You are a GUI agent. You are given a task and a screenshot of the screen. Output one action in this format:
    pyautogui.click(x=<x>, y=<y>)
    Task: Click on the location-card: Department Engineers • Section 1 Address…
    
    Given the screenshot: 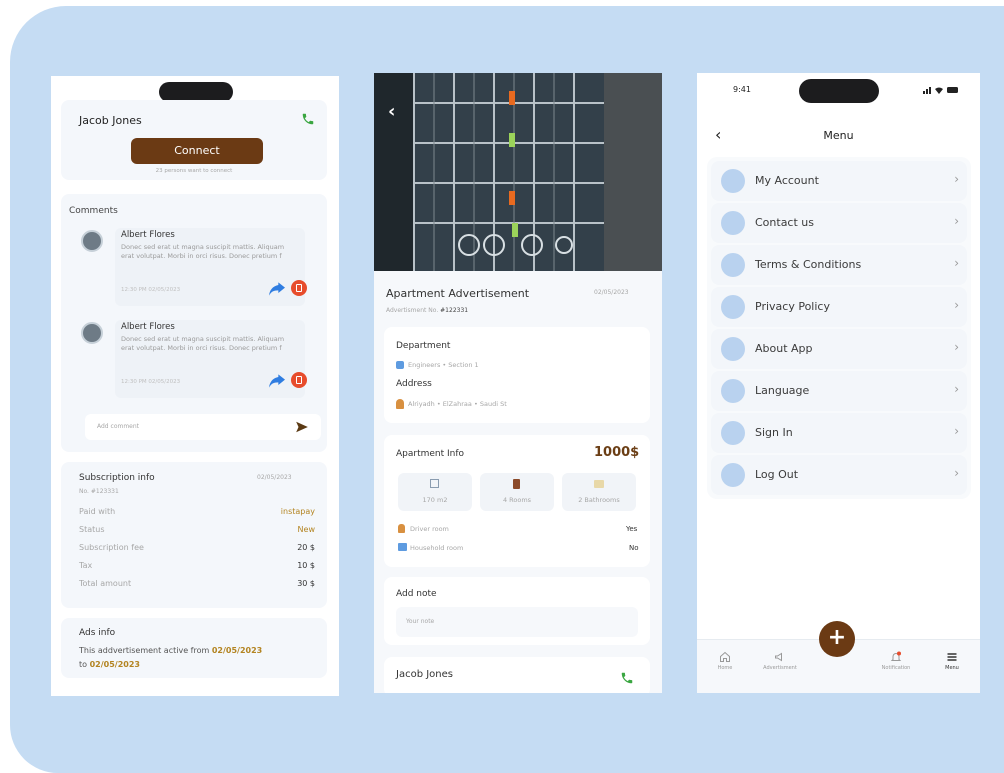 What is the action you would take?
    pyautogui.click(x=517, y=375)
    